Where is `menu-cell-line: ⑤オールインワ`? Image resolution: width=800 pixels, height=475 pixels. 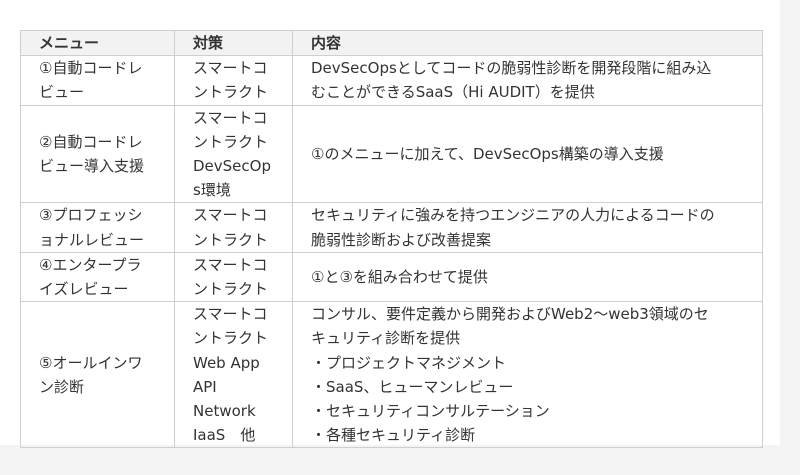 menu-cell-line: ⑤オールインワ is located at coordinates (91, 362).